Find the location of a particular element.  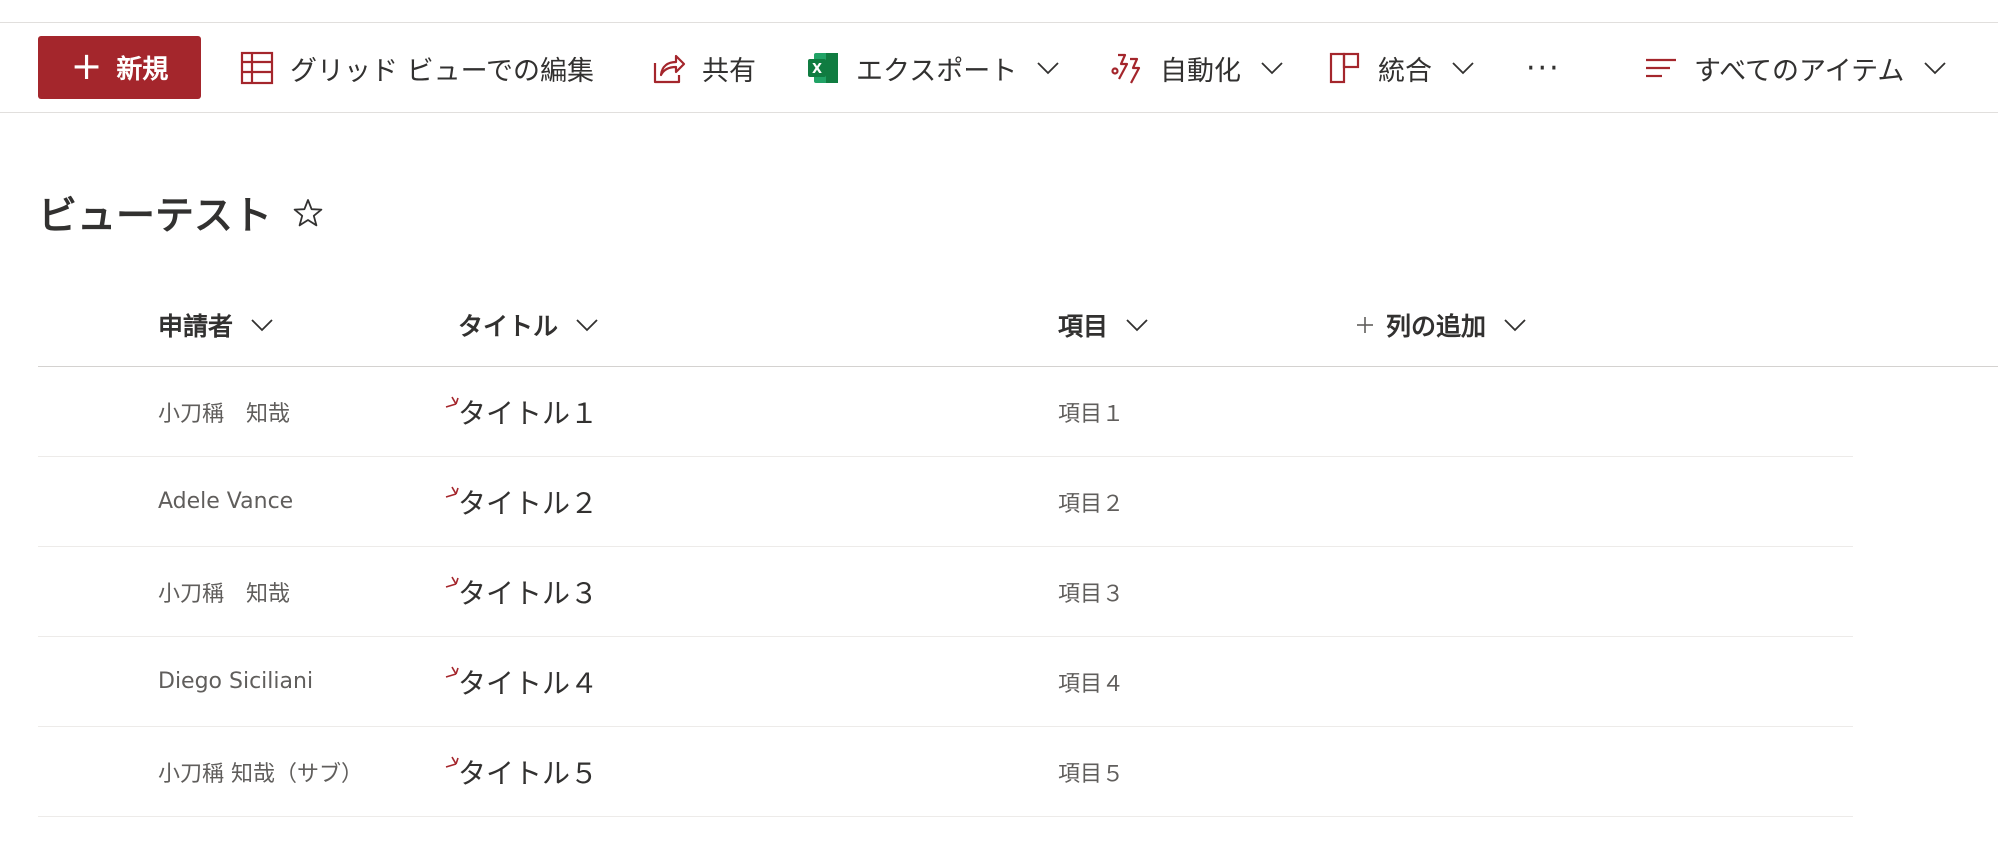

table-row: Diego Siciliani タイトル４ 項目４ is located at coordinates (945, 682).